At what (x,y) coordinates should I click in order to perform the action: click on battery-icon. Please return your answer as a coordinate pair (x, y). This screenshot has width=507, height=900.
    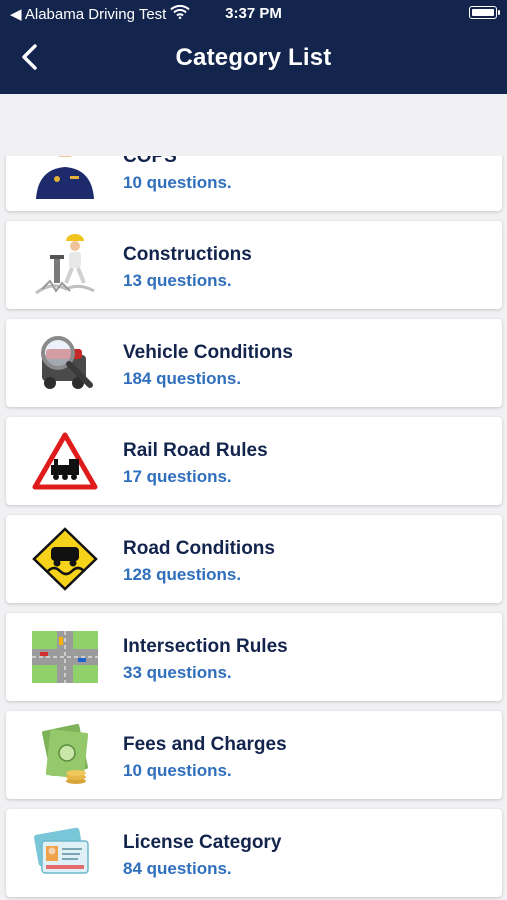
    Looking at the image, I should click on (484, 12).